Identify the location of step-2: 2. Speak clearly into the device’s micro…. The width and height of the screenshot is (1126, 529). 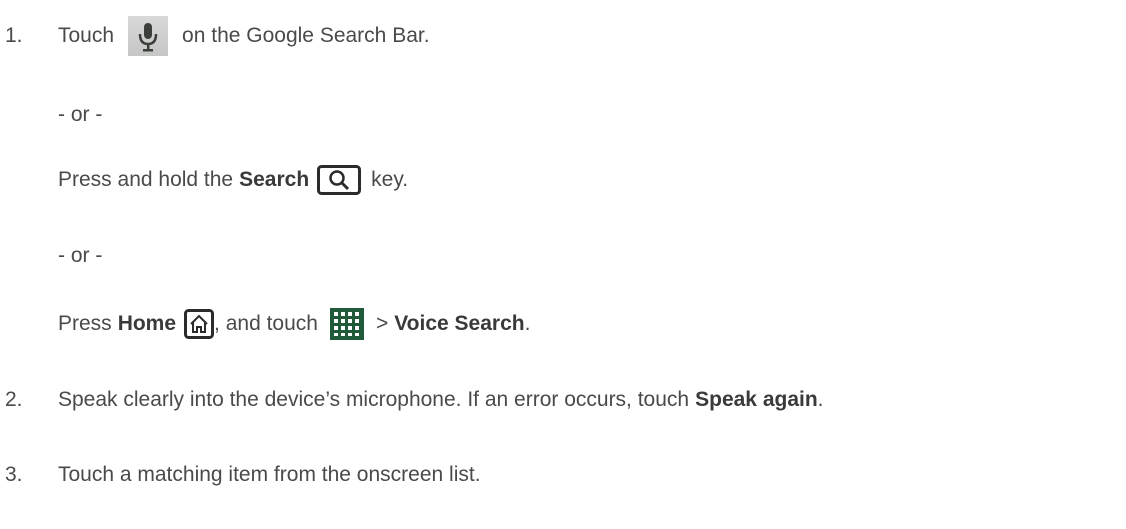
(563, 400).